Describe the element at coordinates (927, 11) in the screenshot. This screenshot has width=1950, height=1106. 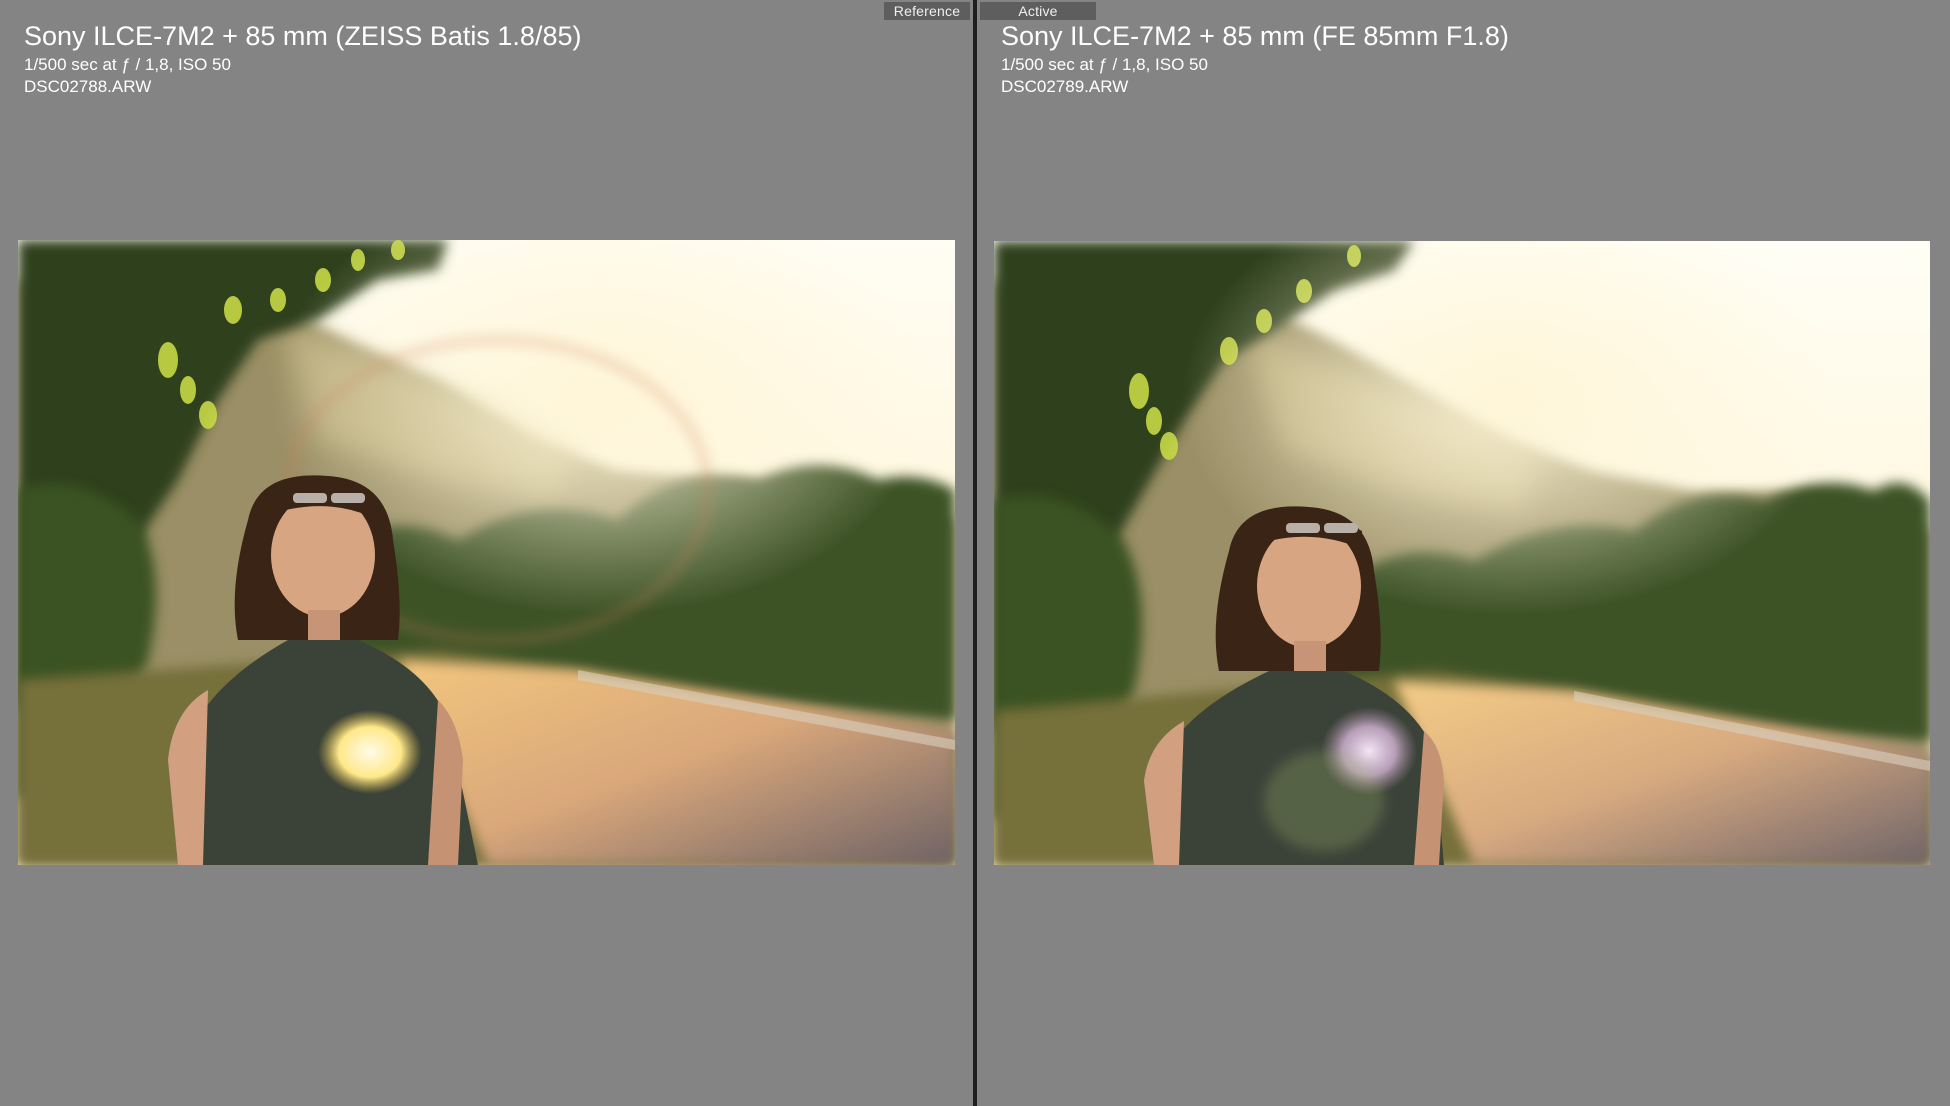
I see `reference-tag: Reference` at that location.